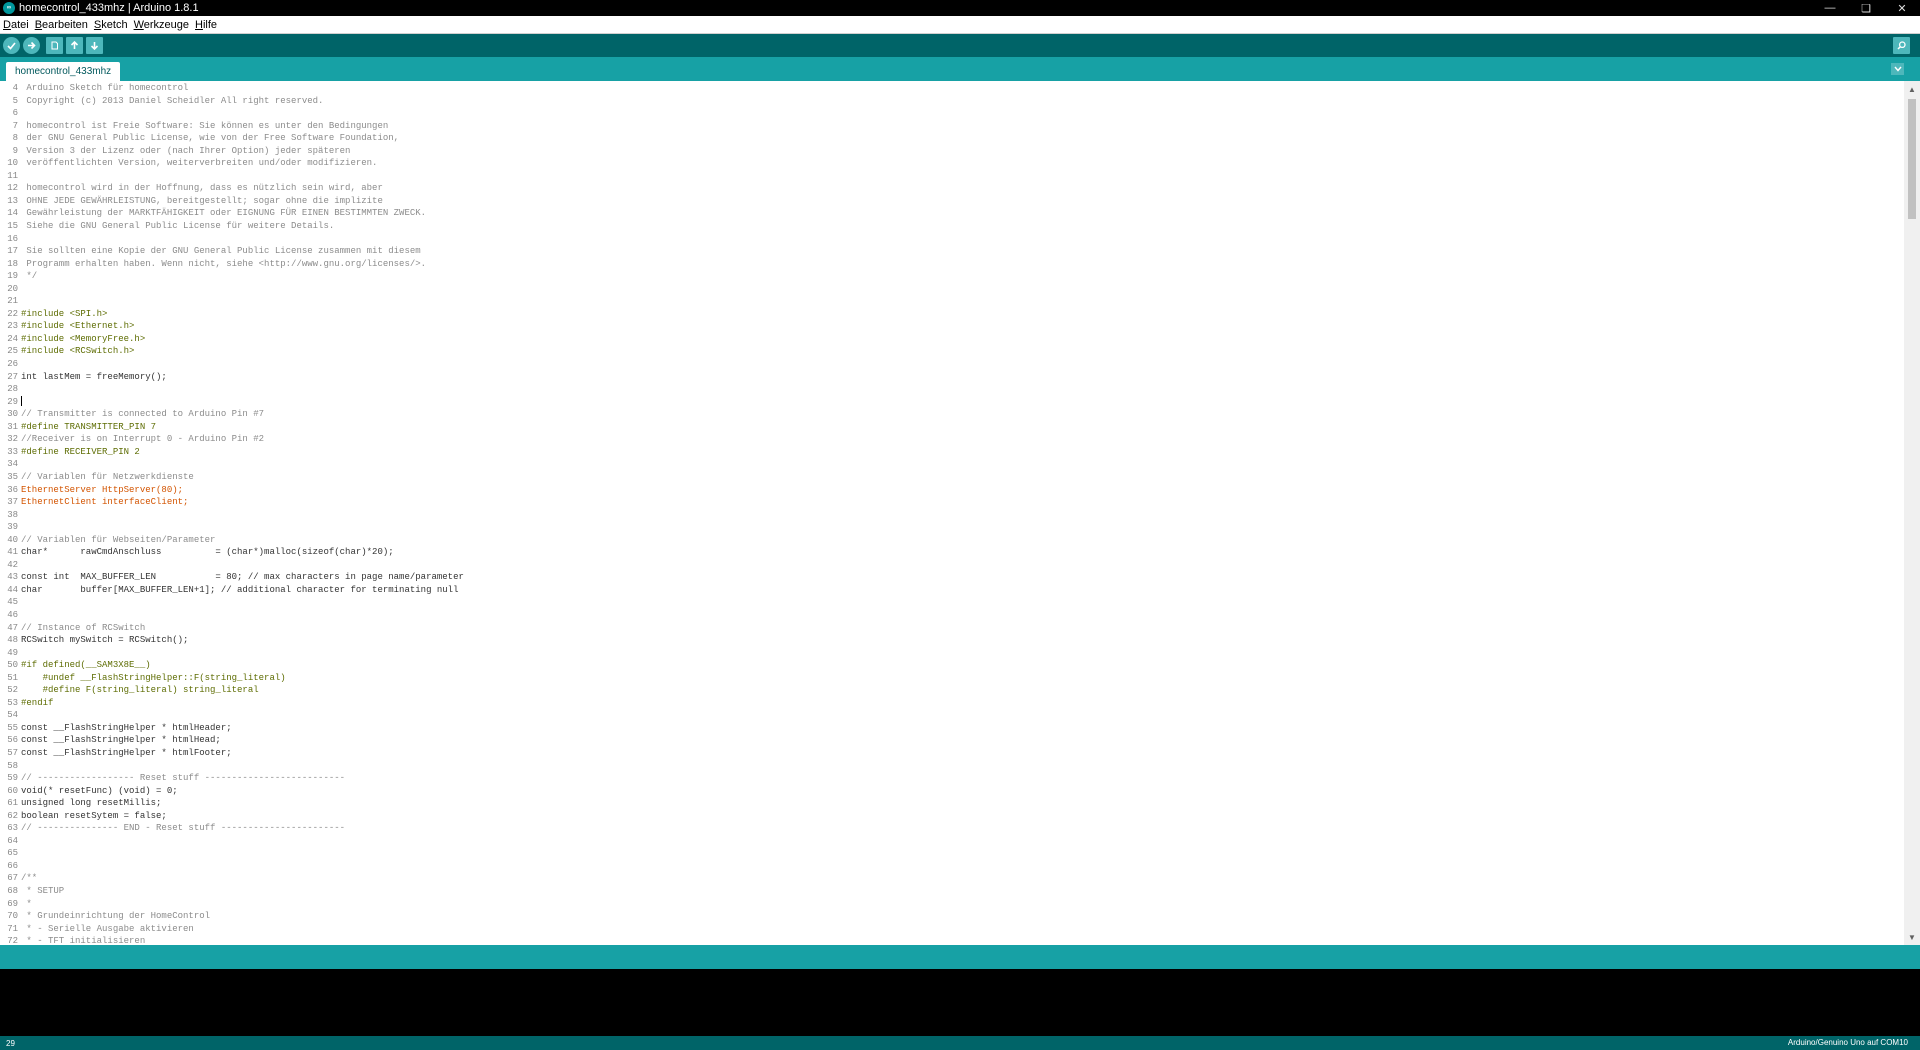  I want to click on code-line: 23 #include <Ethernet.h>, so click(950, 326).